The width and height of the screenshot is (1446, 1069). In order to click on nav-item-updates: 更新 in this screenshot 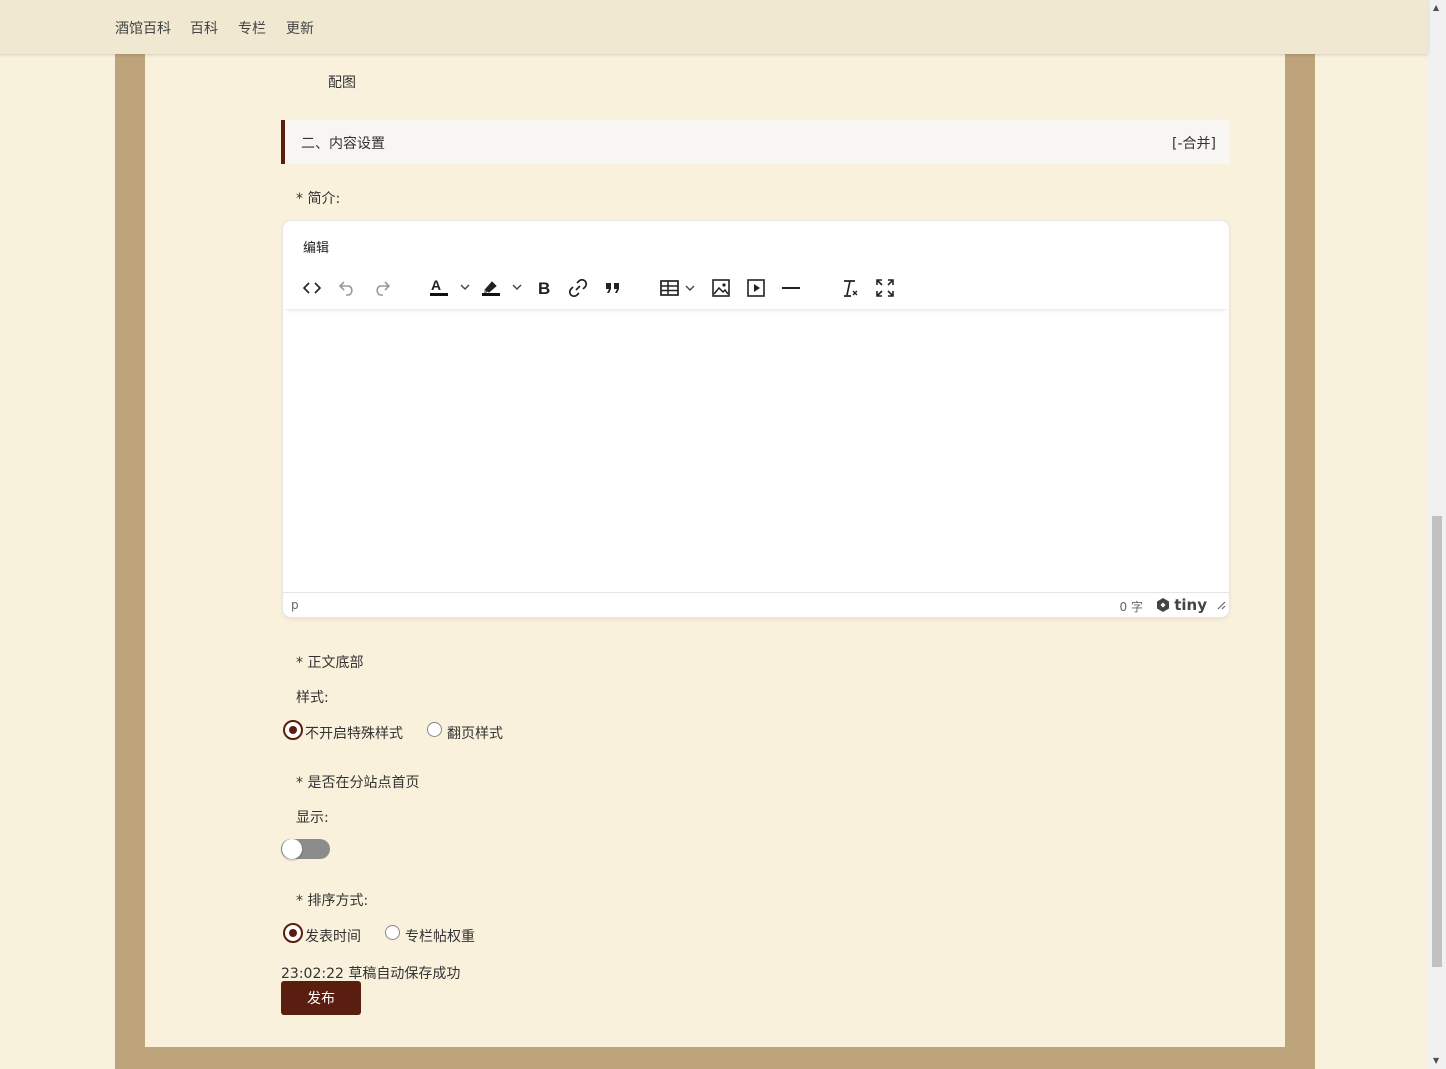, I will do `click(300, 28)`.